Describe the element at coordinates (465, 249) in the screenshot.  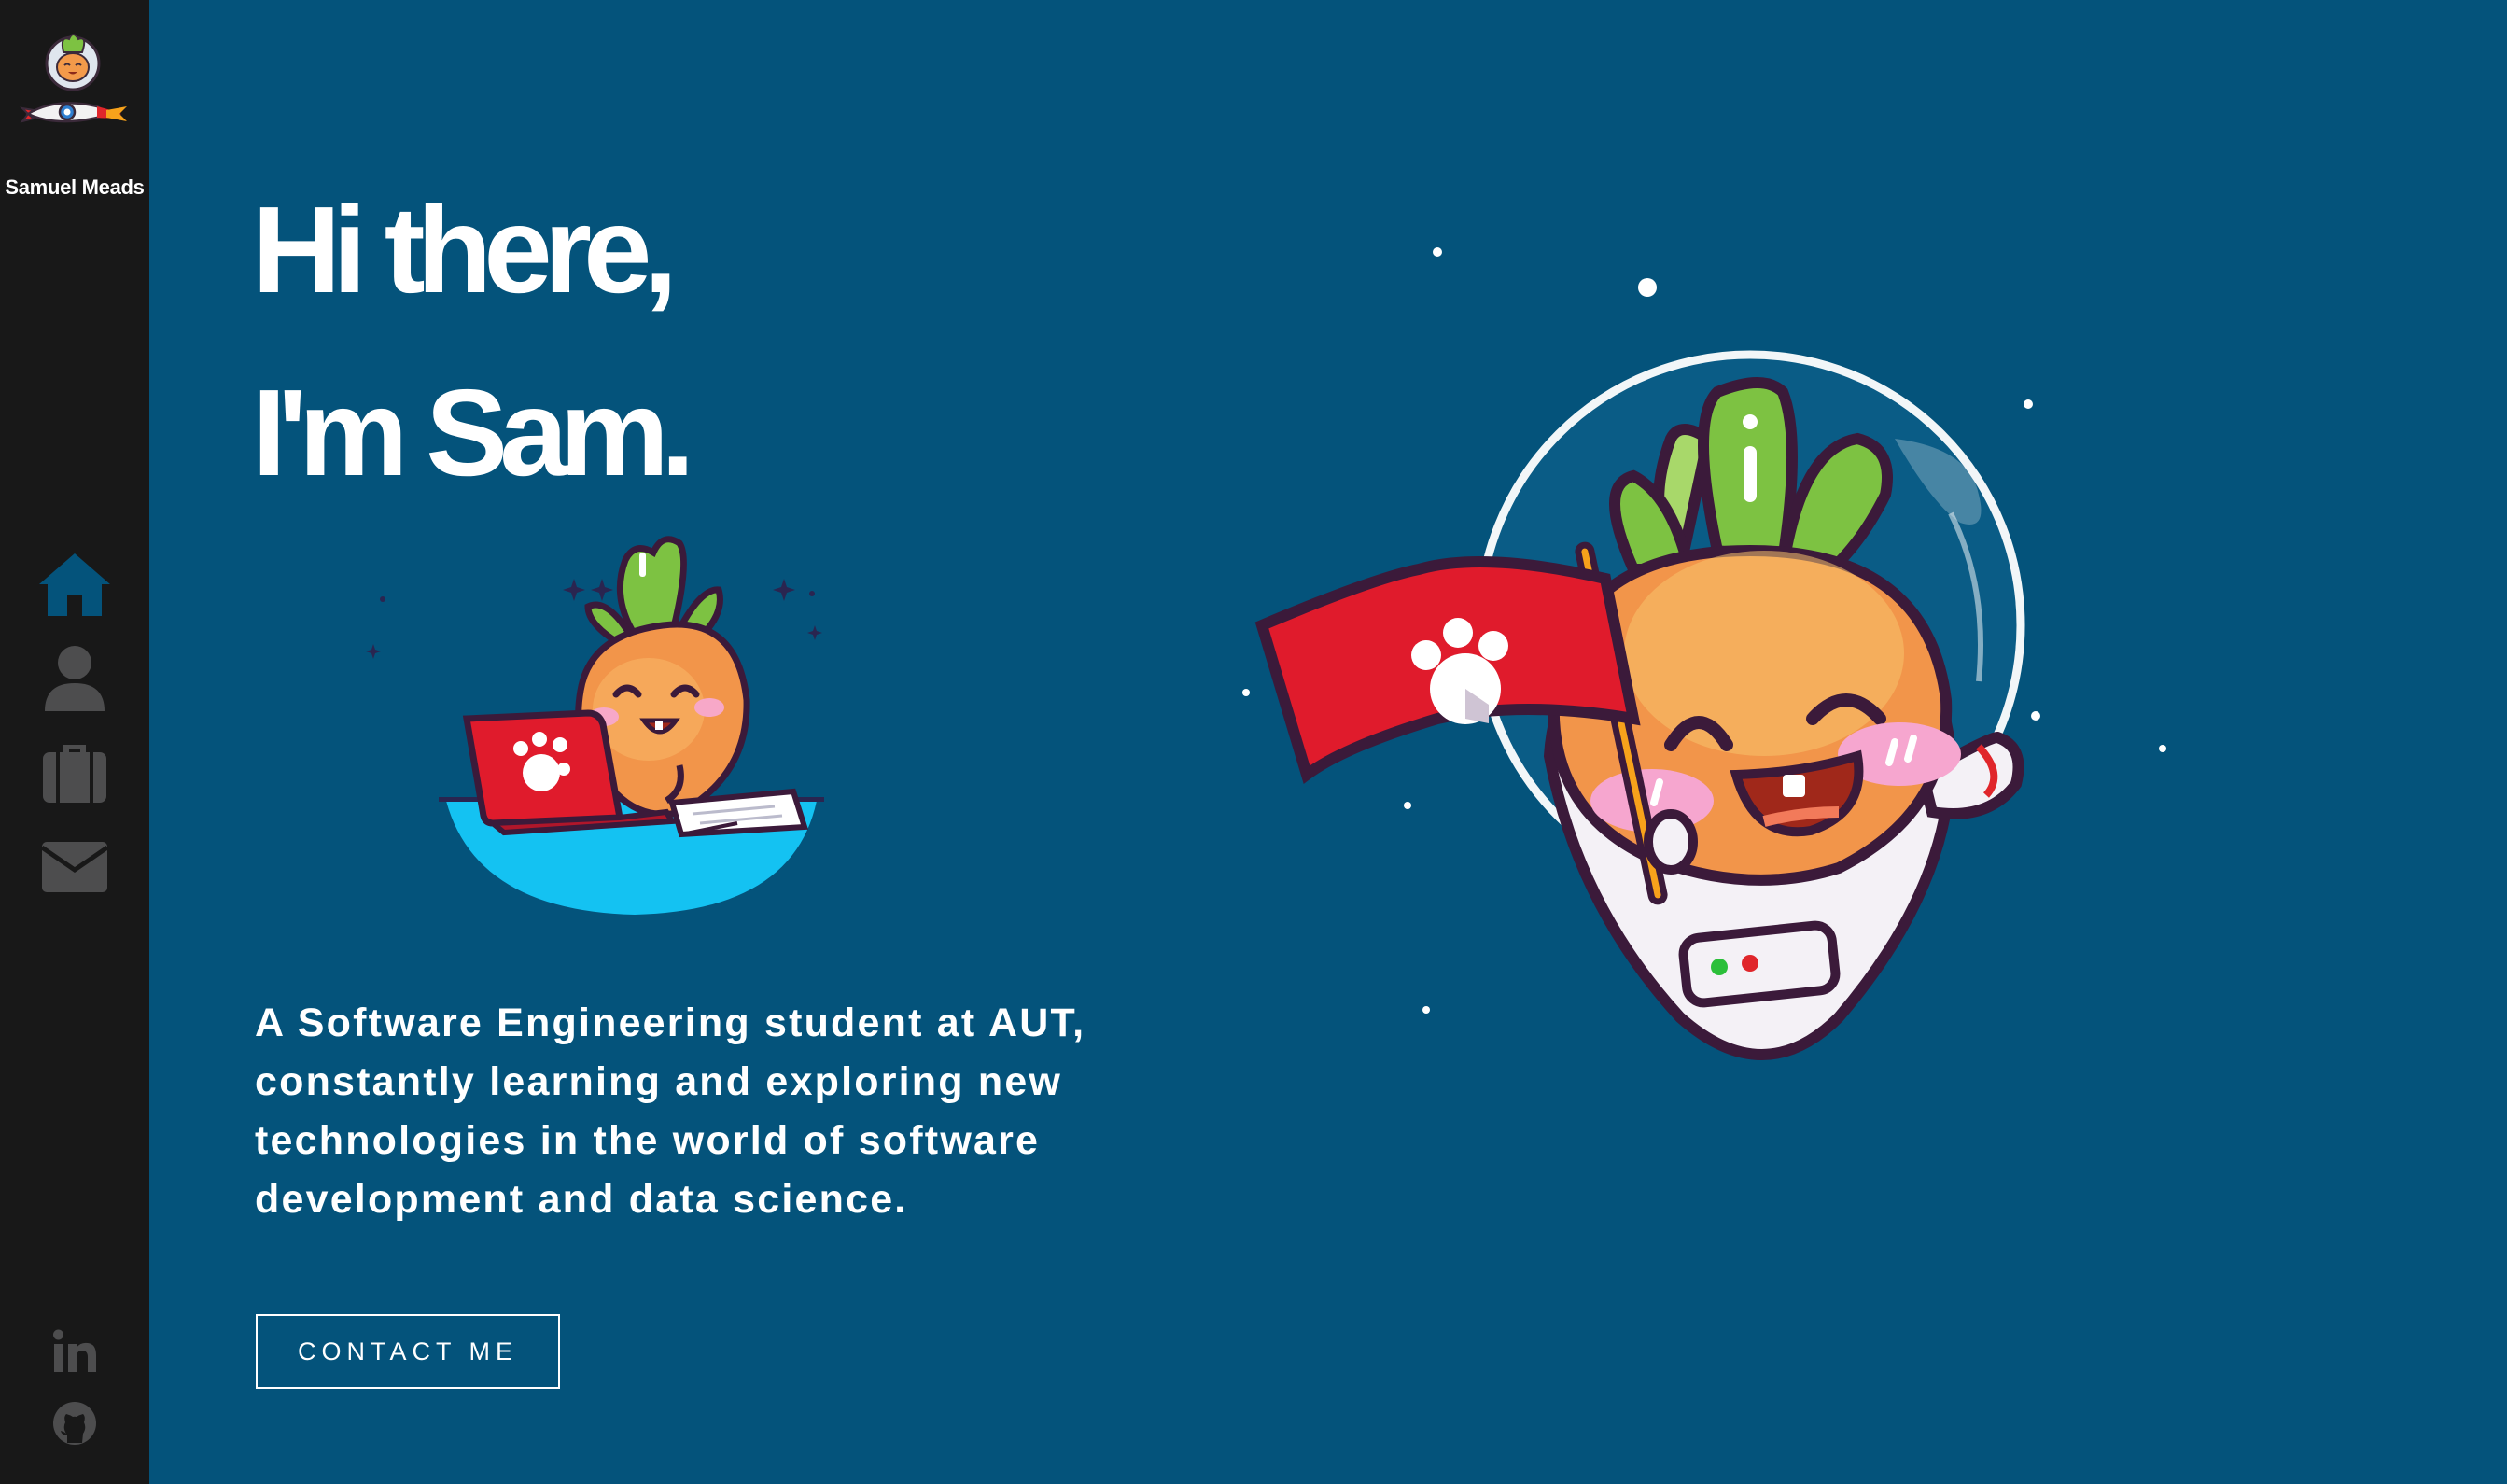
I see `hero-title-line1: Hi there,` at that location.